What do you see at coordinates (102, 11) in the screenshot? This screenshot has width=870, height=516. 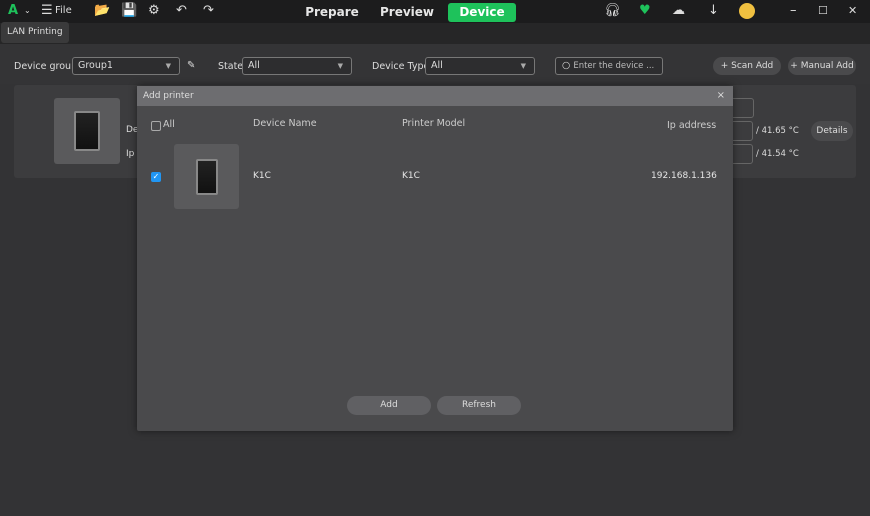 I see `open-folder-icon: 📂` at bounding box center [102, 11].